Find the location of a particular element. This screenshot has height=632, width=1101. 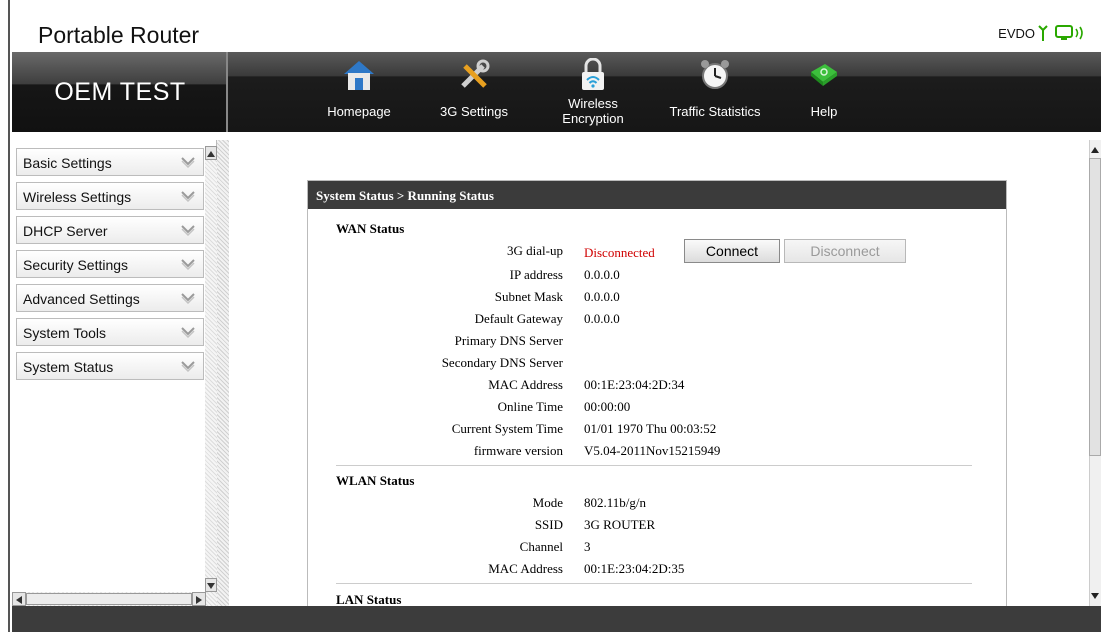

sidebar-item-basic-settings: Basic Settings is located at coordinates (110, 162).